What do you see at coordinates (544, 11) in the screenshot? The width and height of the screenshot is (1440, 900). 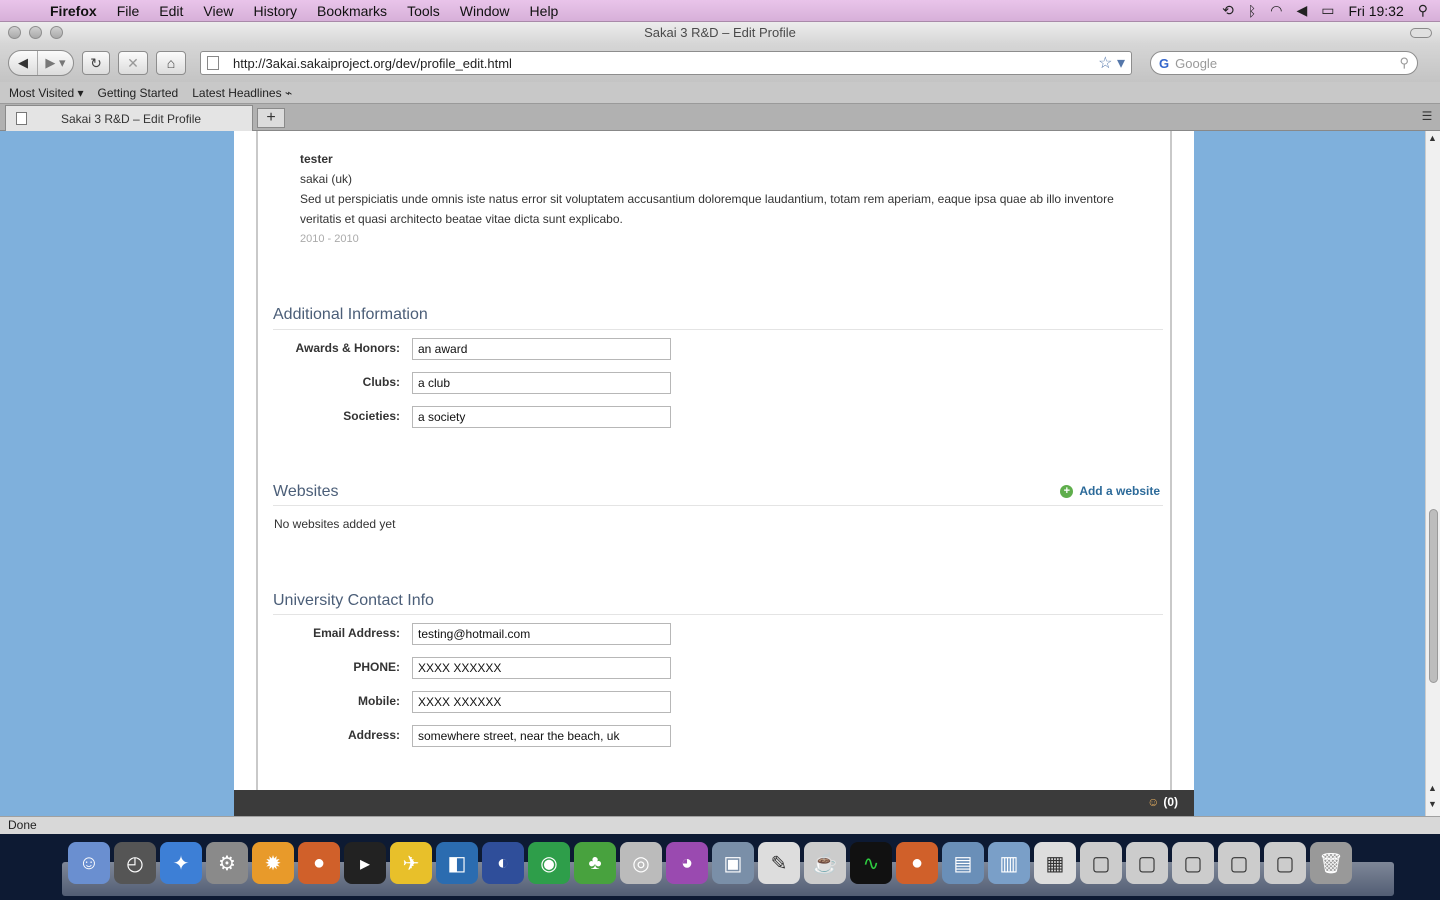 I see `menu-help: Help` at bounding box center [544, 11].